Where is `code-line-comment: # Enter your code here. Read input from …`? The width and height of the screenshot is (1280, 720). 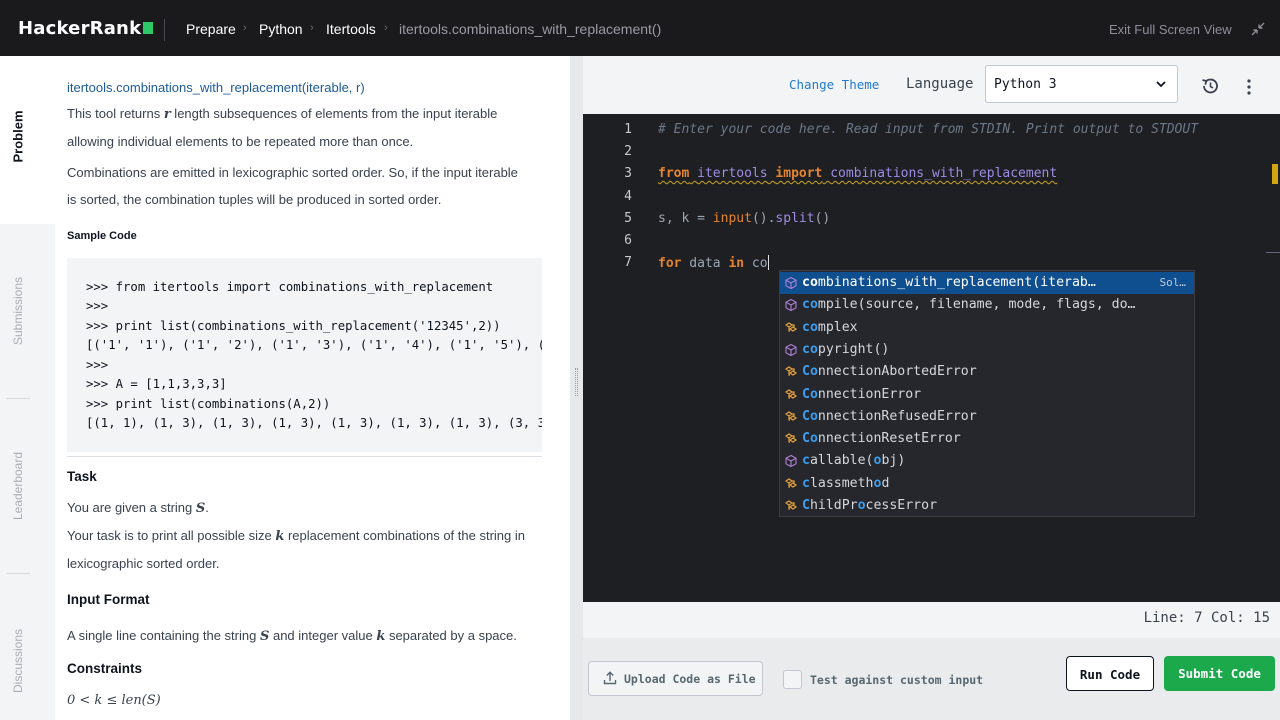
code-line-comment: # Enter your code here. Read input from … is located at coordinates (928, 129).